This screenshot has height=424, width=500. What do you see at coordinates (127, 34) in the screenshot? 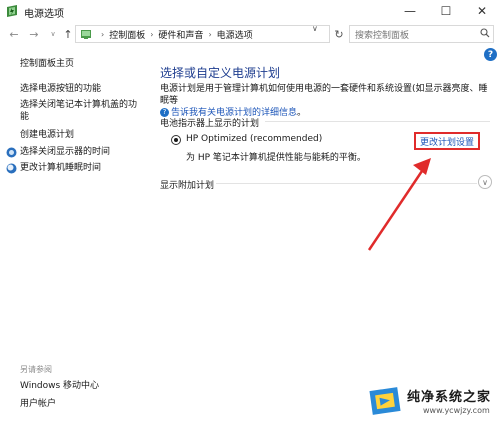
I see `breadcrumb-control-panel: 控制面板` at bounding box center [127, 34].